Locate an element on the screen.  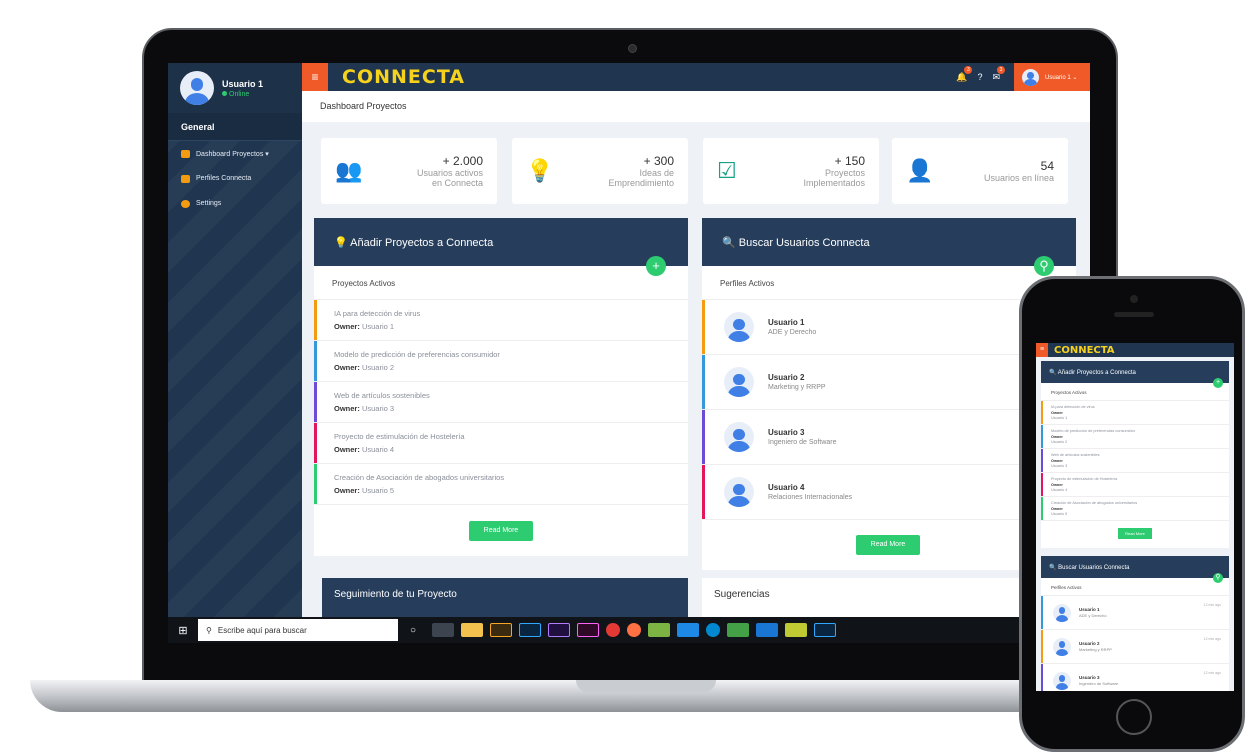
panel-title: Seguimiento de tu Proyecto is located at coordinates (395, 594).